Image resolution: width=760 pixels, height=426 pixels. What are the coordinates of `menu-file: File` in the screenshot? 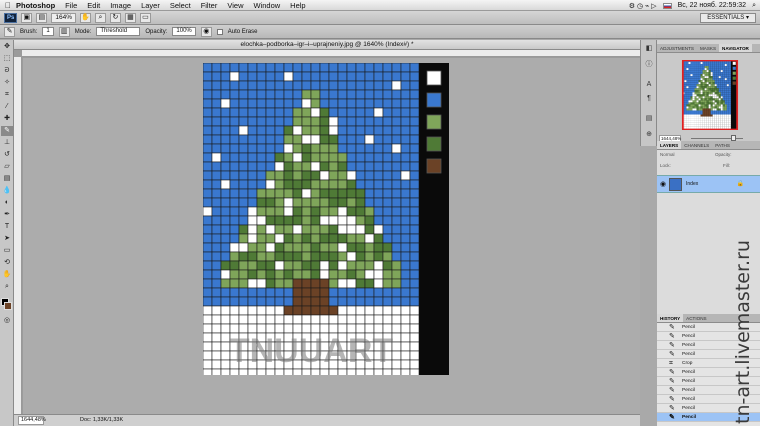 It's located at (71, 5).